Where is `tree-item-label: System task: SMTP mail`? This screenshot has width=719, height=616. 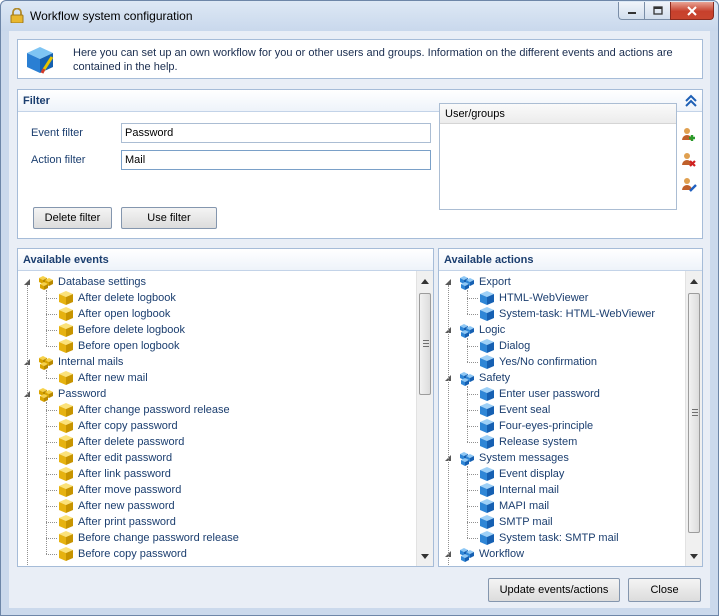 tree-item-label: System task: SMTP mail is located at coordinates (559, 538).